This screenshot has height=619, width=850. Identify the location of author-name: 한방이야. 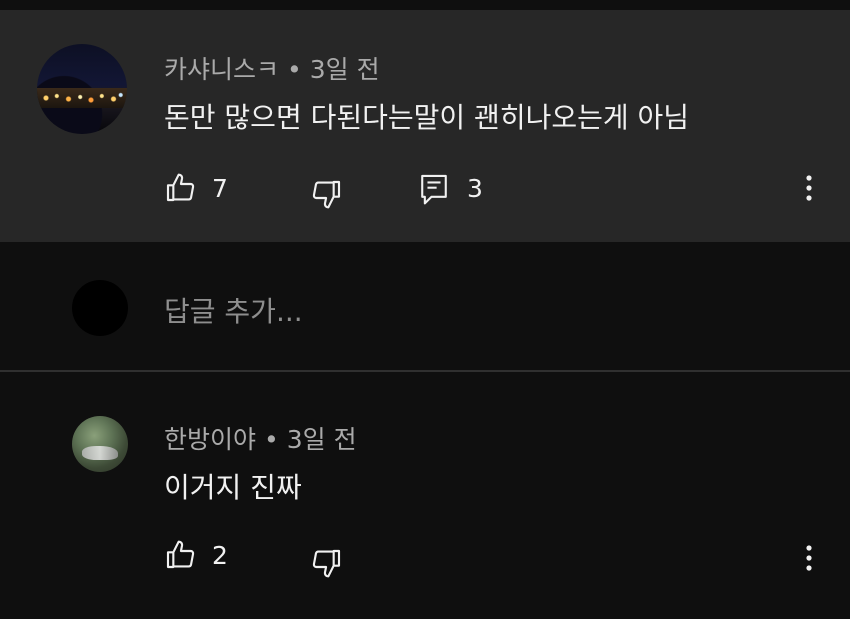
(210, 439).